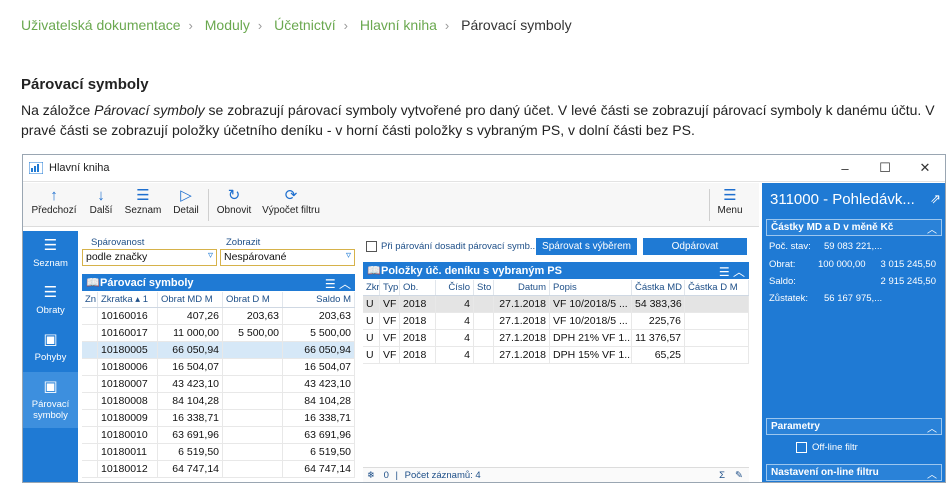 Image resolution: width=947 pixels, height=483 pixels. What do you see at coordinates (118, 242) in the screenshot?
I see `pairing-filter-label: Spárovanost` at bounding box center [118, 242].